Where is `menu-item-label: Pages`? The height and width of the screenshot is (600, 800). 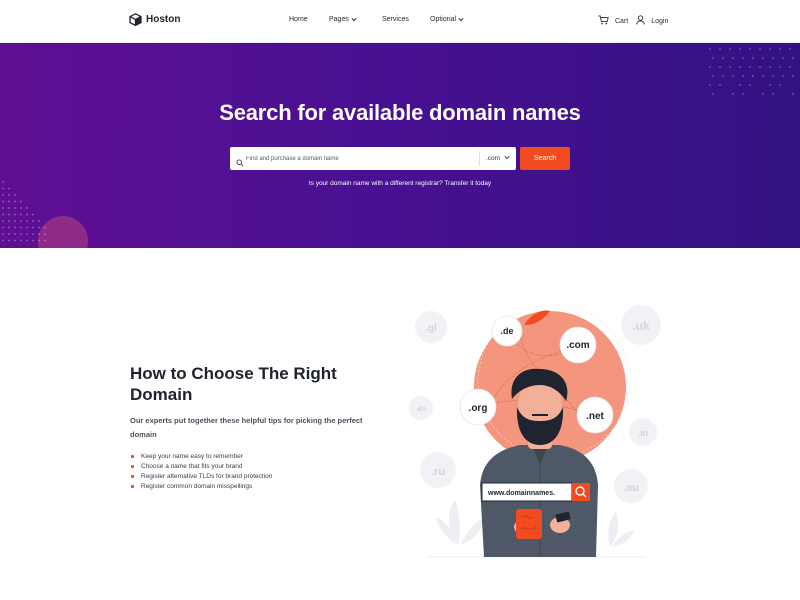 menu-item-label: Pages is located at coordinates (339, 19).